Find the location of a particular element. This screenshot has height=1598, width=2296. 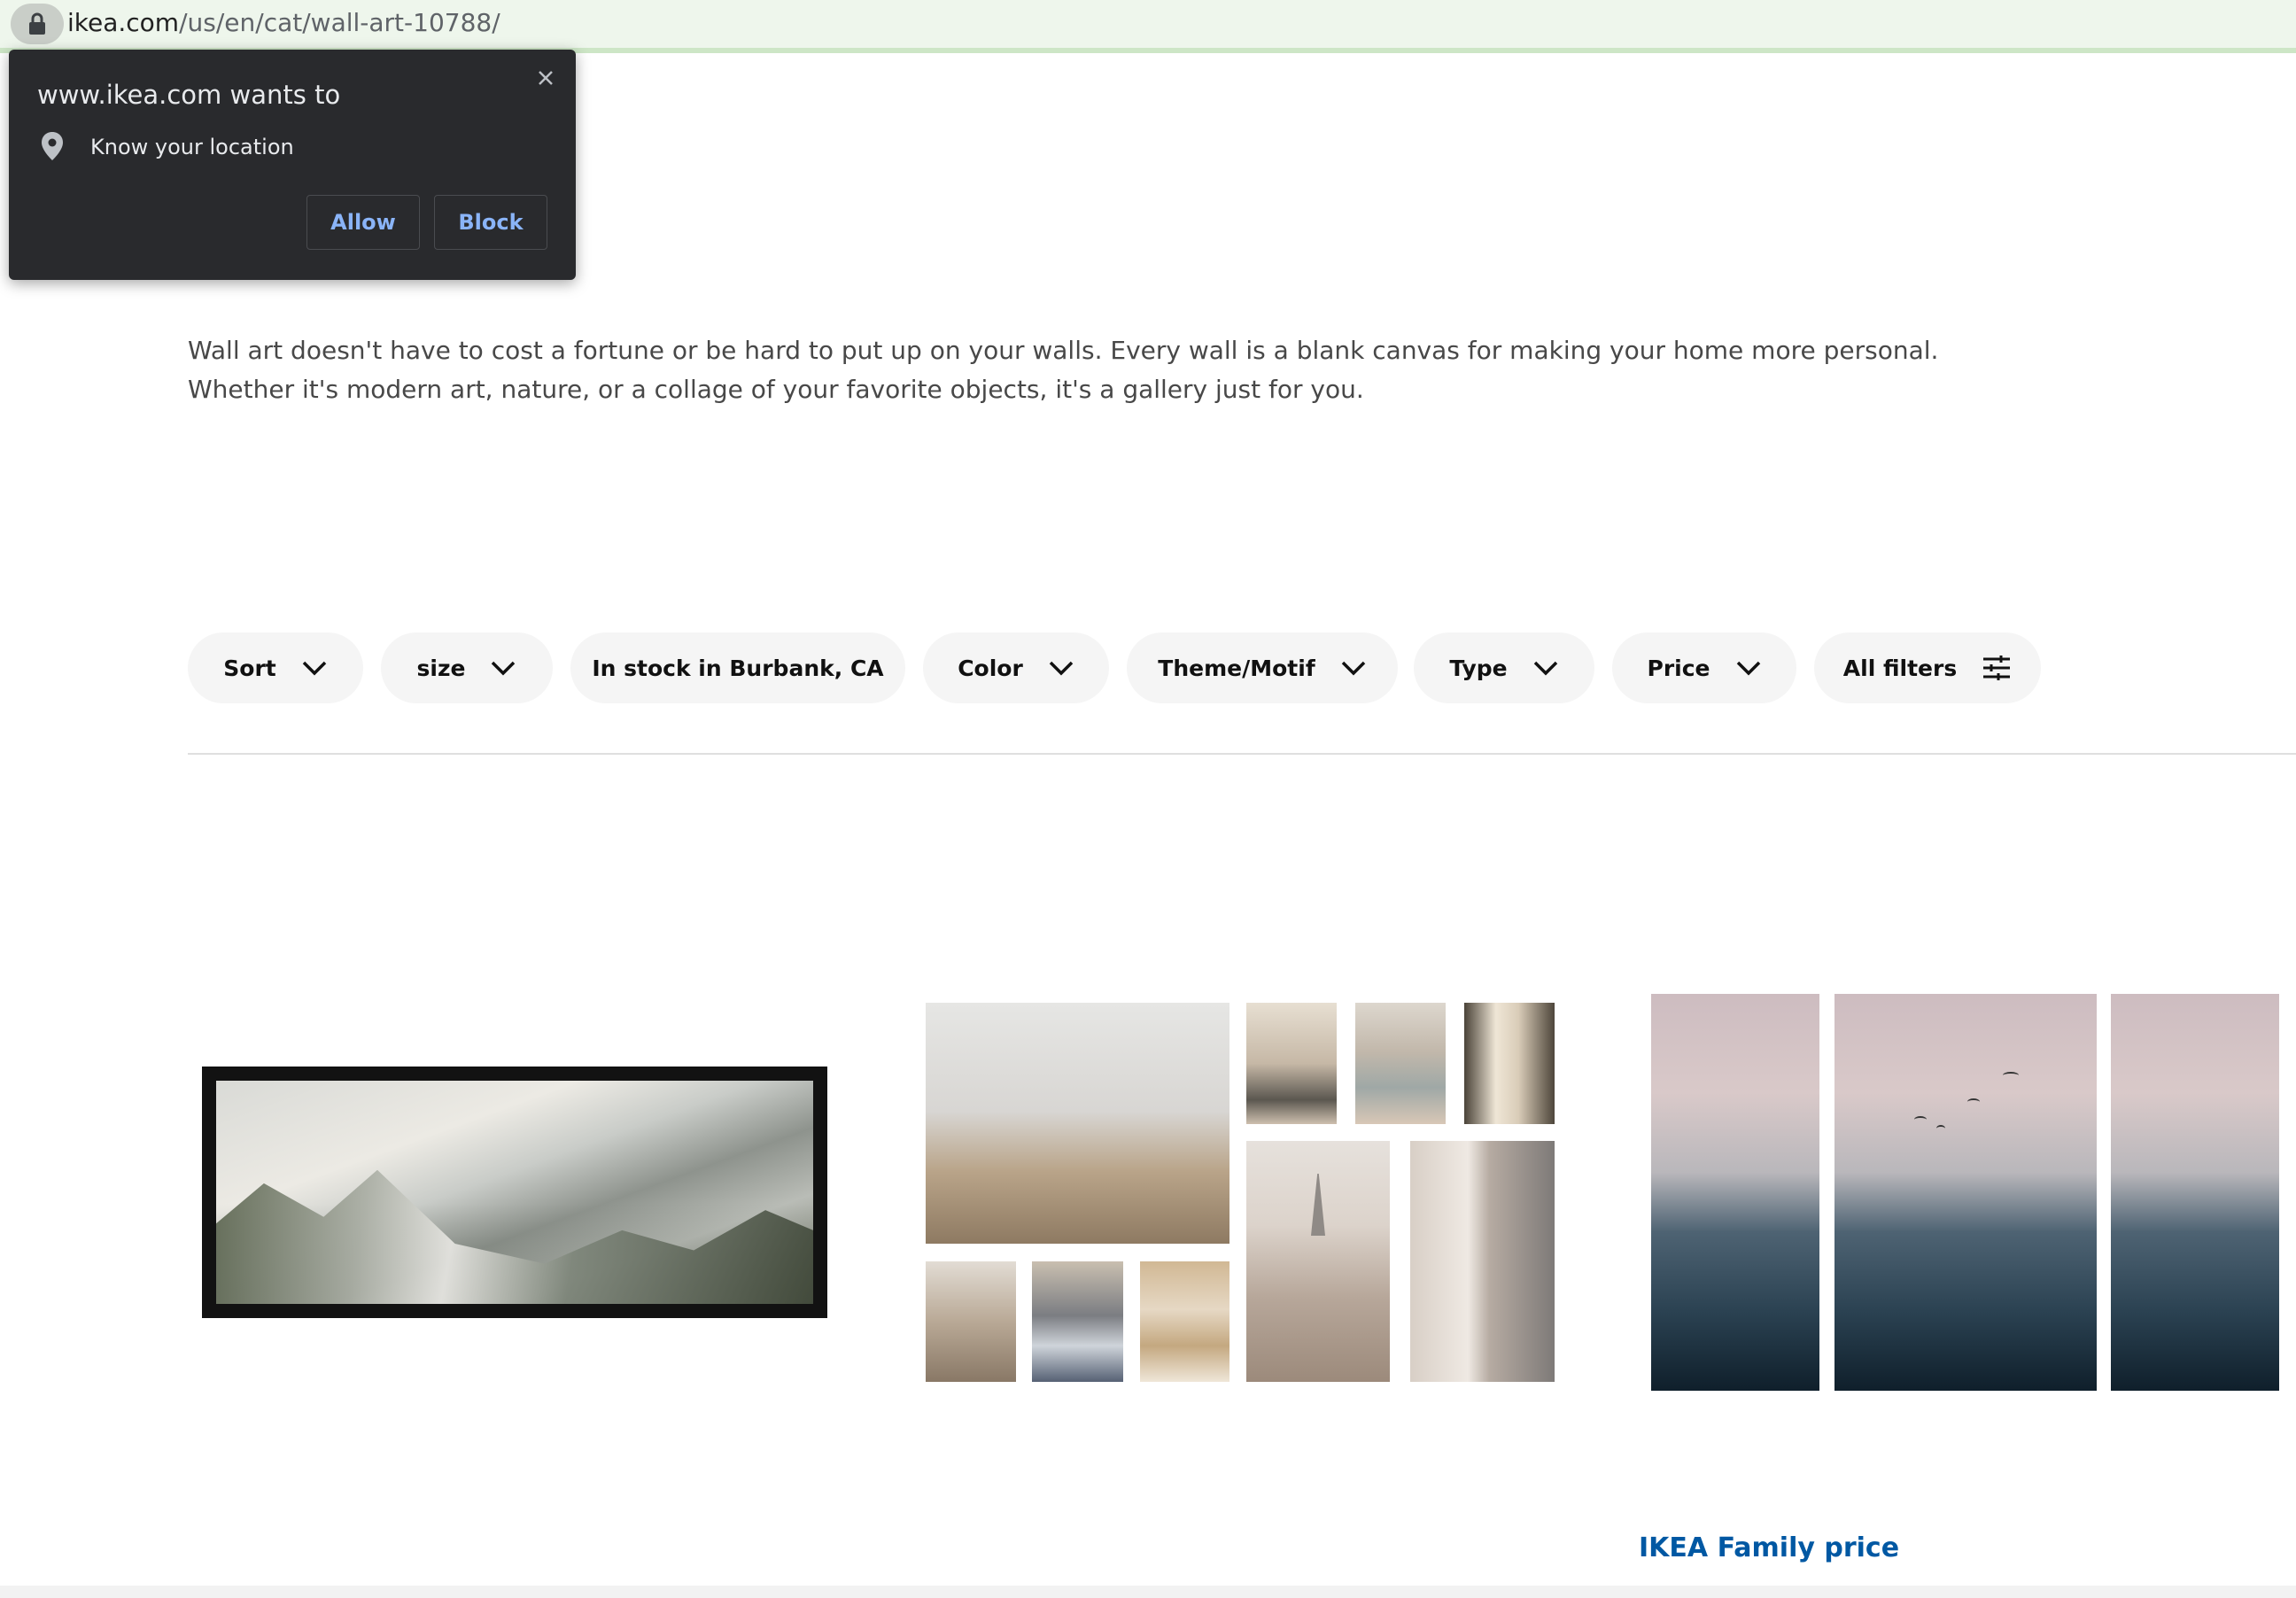

url-domain: ikea.com is located at coordinates (124, 23).